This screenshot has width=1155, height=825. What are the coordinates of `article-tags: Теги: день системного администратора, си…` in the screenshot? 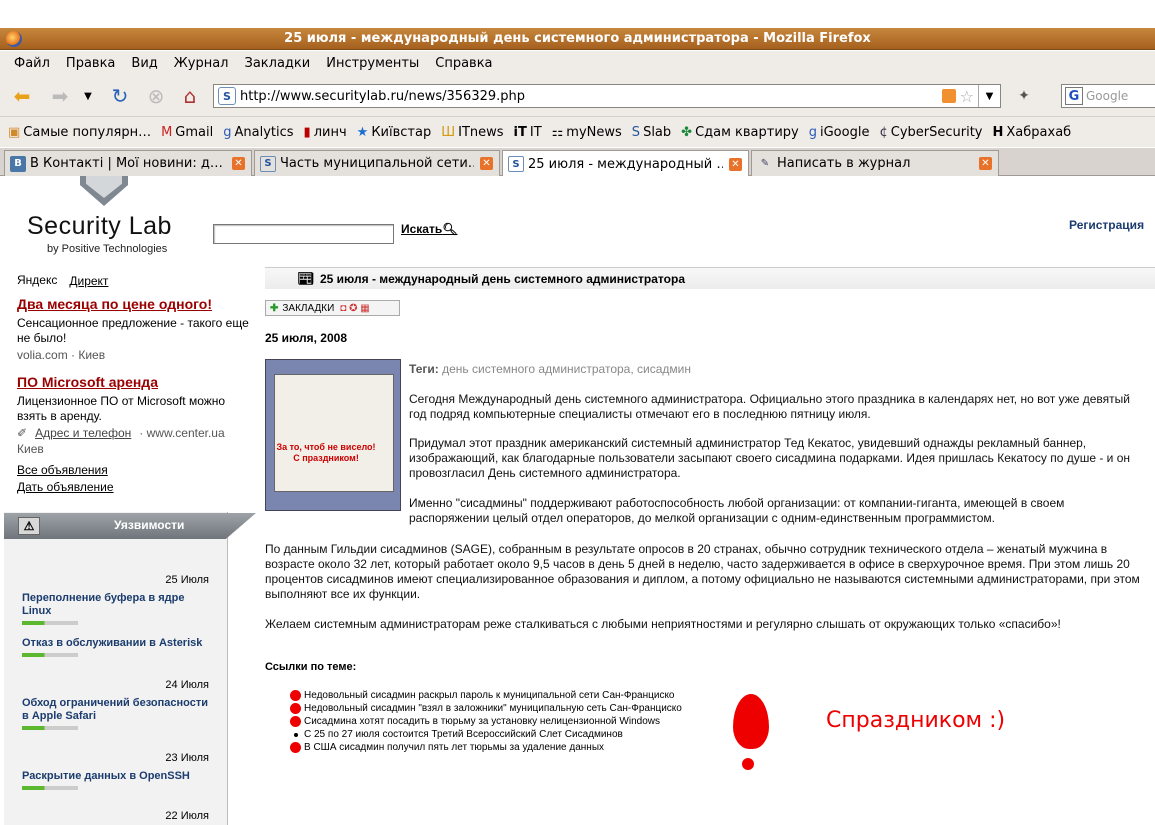 It's located at (550, 369).